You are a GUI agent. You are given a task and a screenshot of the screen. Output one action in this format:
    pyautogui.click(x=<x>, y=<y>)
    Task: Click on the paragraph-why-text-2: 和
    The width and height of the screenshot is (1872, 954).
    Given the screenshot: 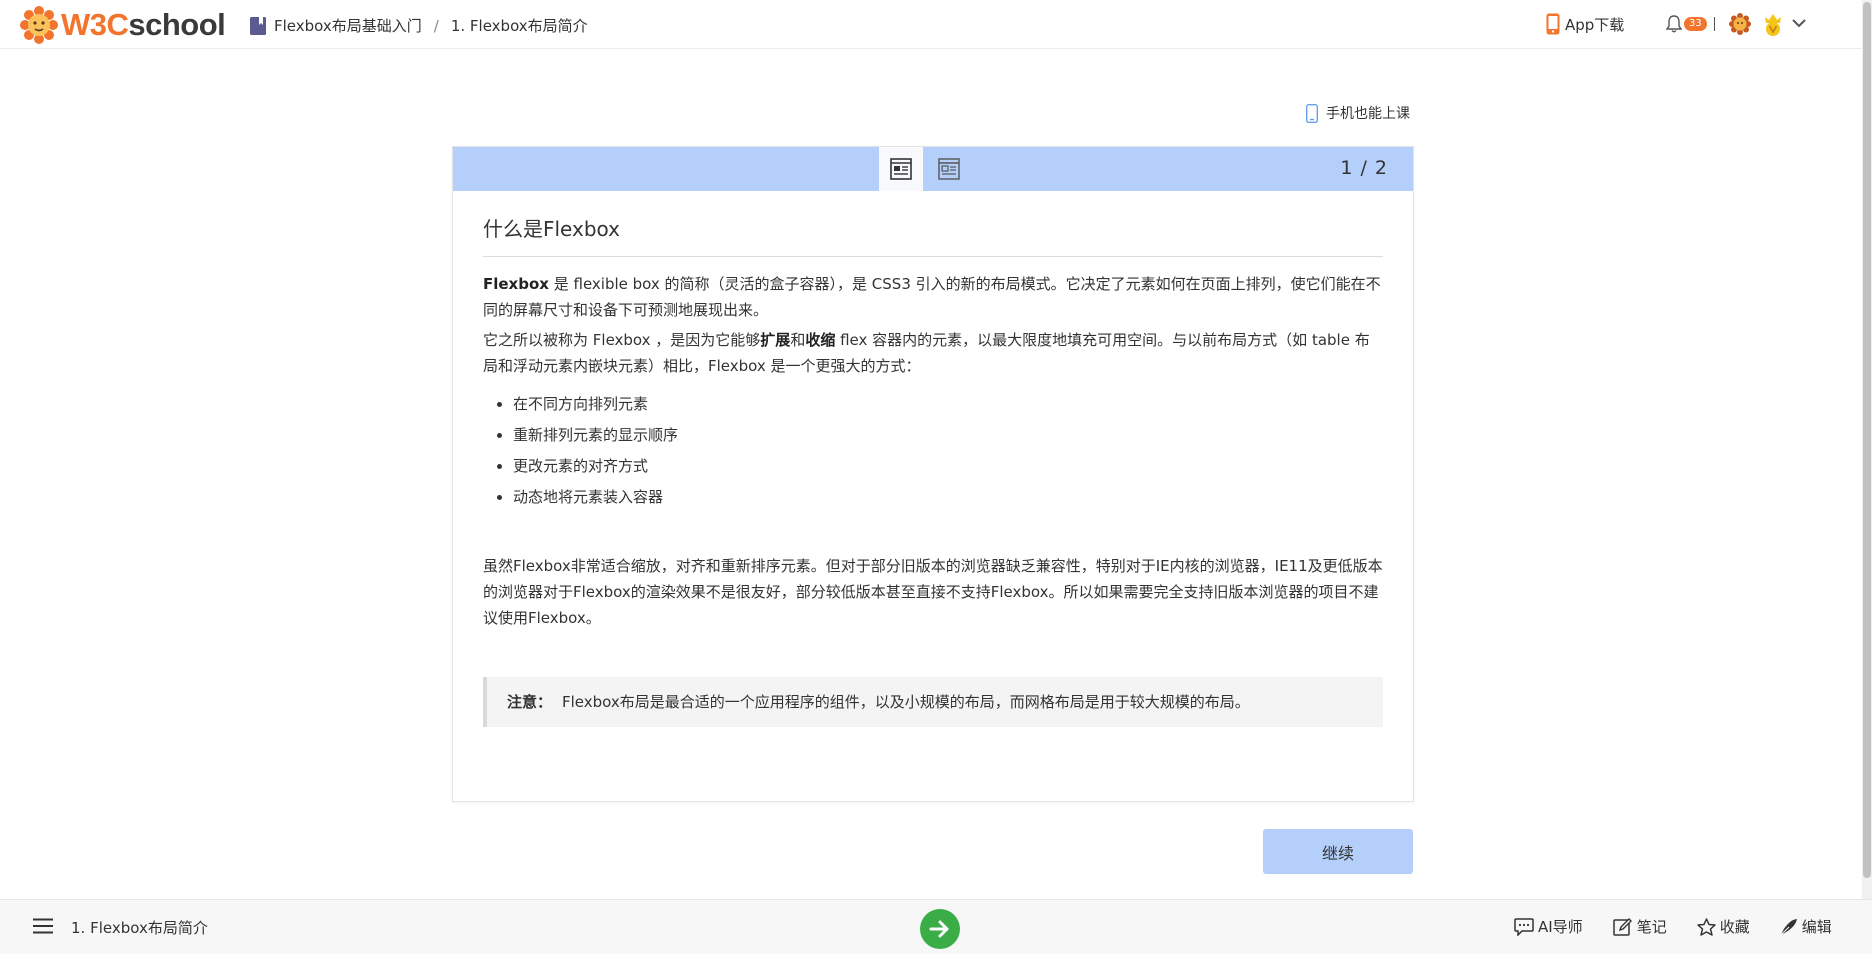 What is the action you would take?
    pyautogui.click(x=798, y=340)
    